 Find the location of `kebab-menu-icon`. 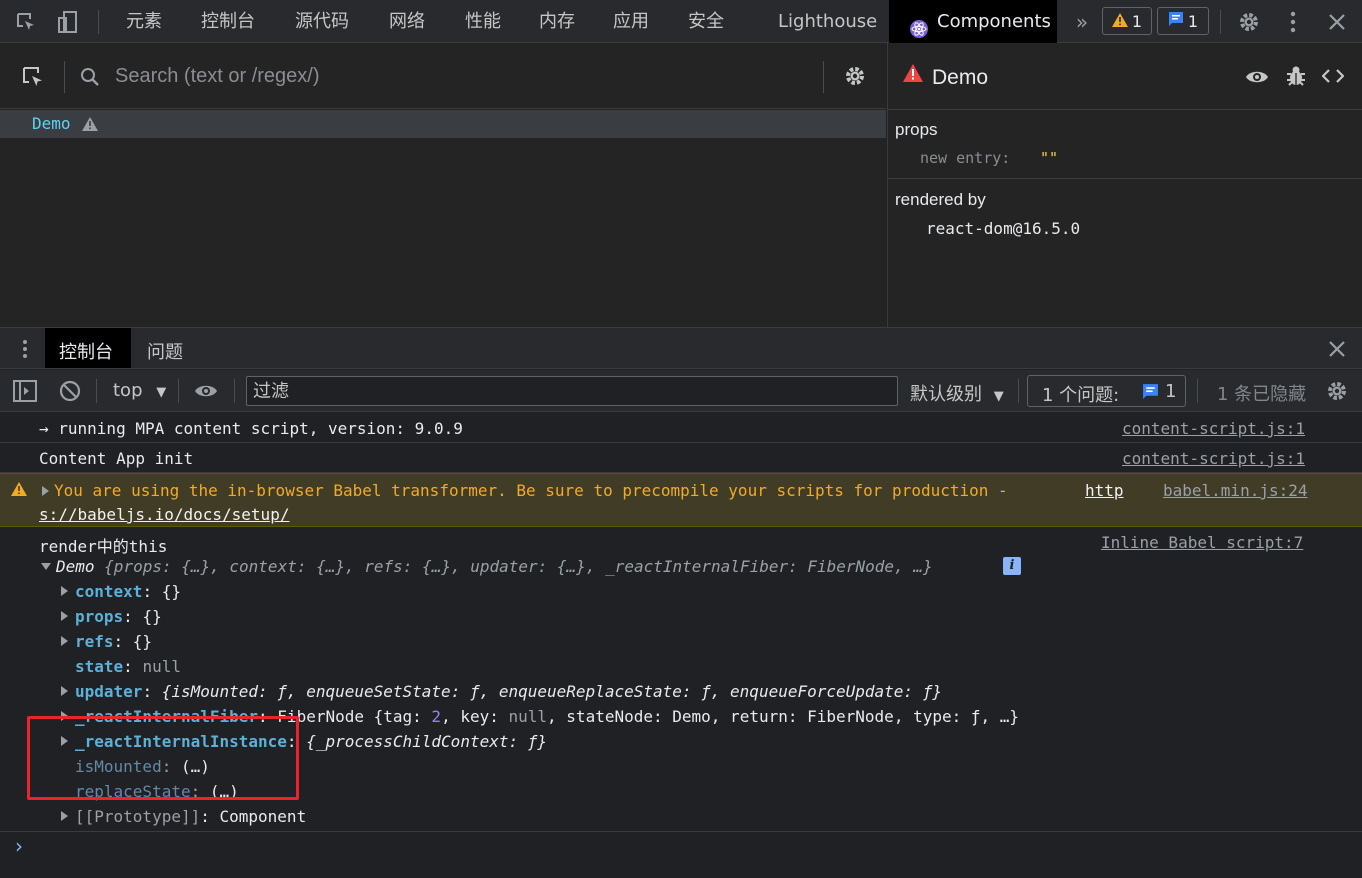

kebab-menu-icon is located at coordinates (1293, 22).